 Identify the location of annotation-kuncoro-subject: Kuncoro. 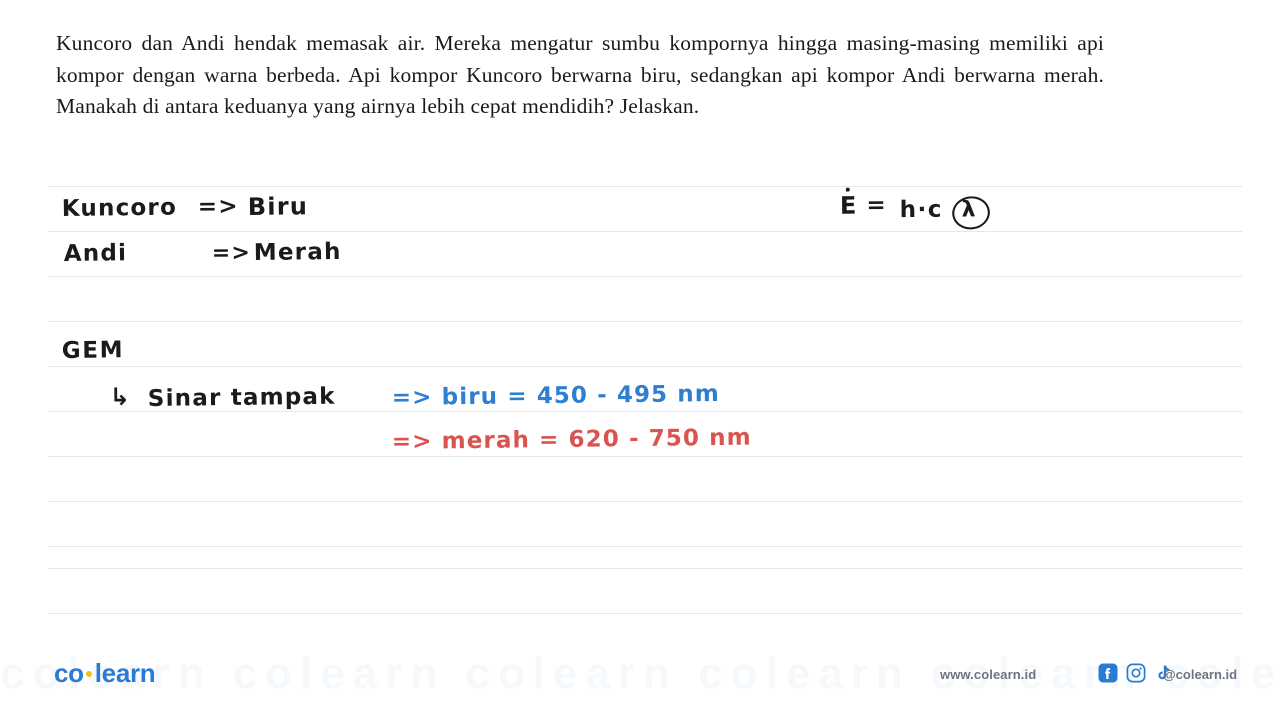
(119, 208).